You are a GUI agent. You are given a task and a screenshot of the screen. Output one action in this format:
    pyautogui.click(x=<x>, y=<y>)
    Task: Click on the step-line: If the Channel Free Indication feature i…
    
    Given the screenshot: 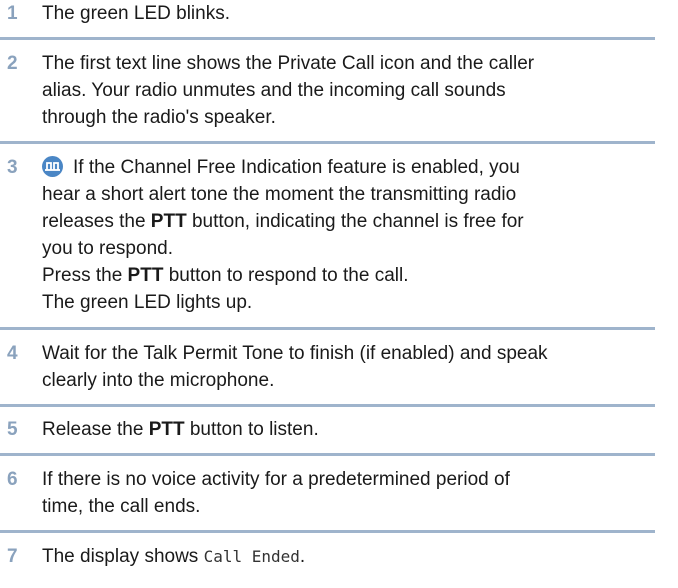 What is the action you would take?
    pyautogui.click(x=348, y=167)
    